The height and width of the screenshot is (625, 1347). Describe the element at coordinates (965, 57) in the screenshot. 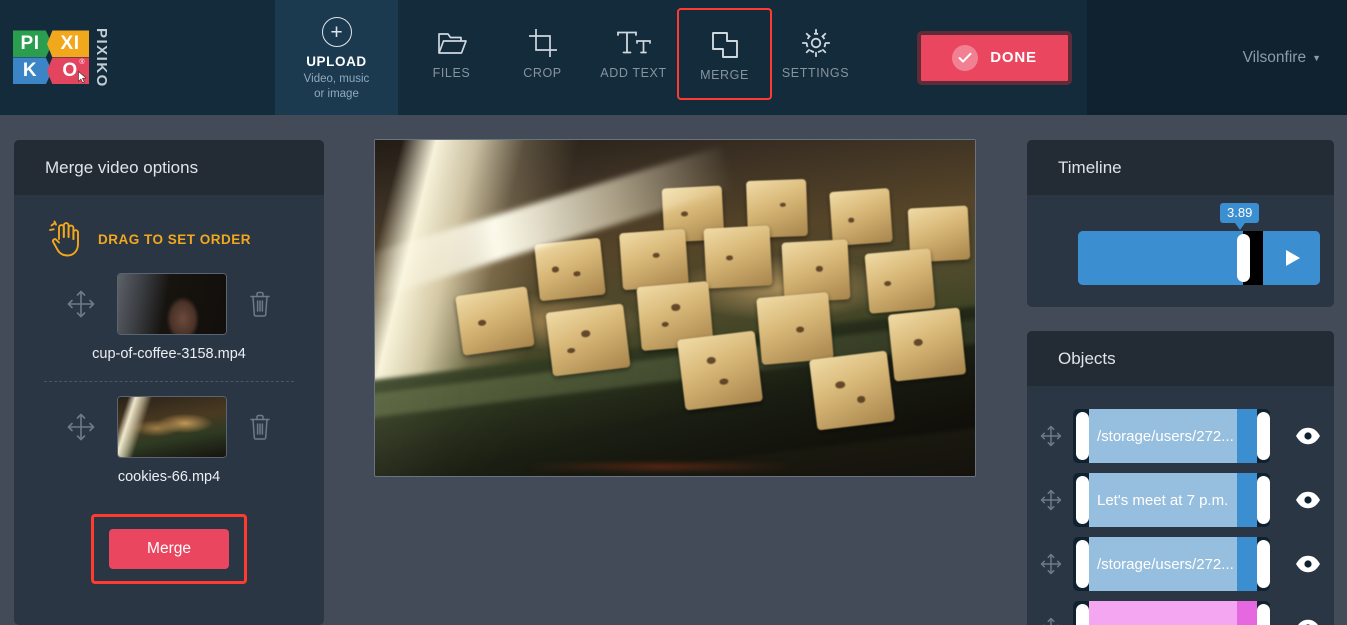

I see `check-circle-icon` at that location.